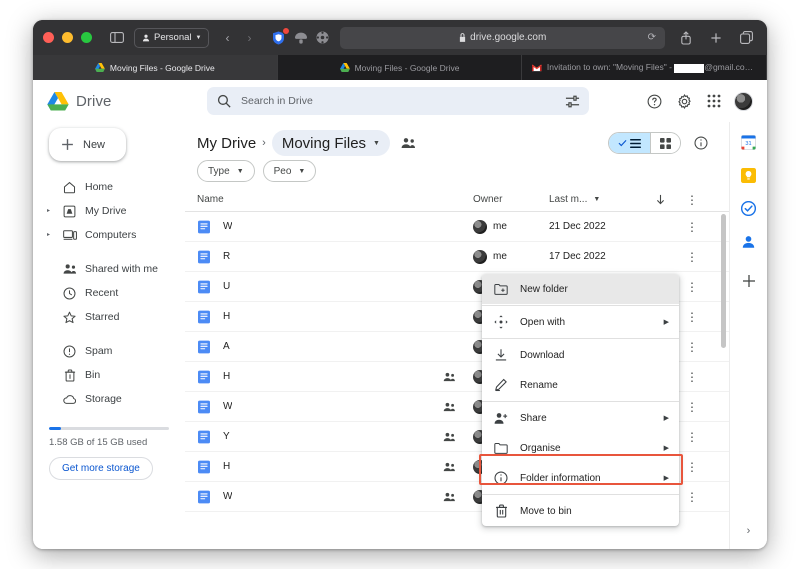  Describe the element at coordinates (749, 283) in the screenshot. I see `add-side-app-button` at that location.